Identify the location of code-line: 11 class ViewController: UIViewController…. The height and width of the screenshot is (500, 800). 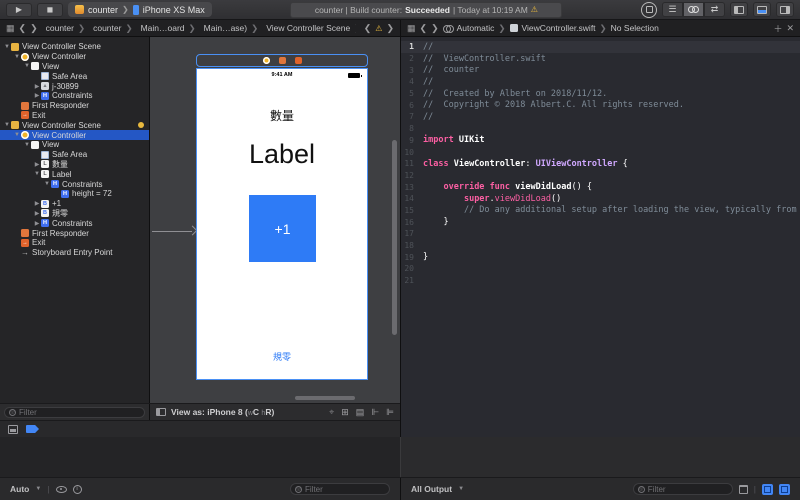
(600, 164).